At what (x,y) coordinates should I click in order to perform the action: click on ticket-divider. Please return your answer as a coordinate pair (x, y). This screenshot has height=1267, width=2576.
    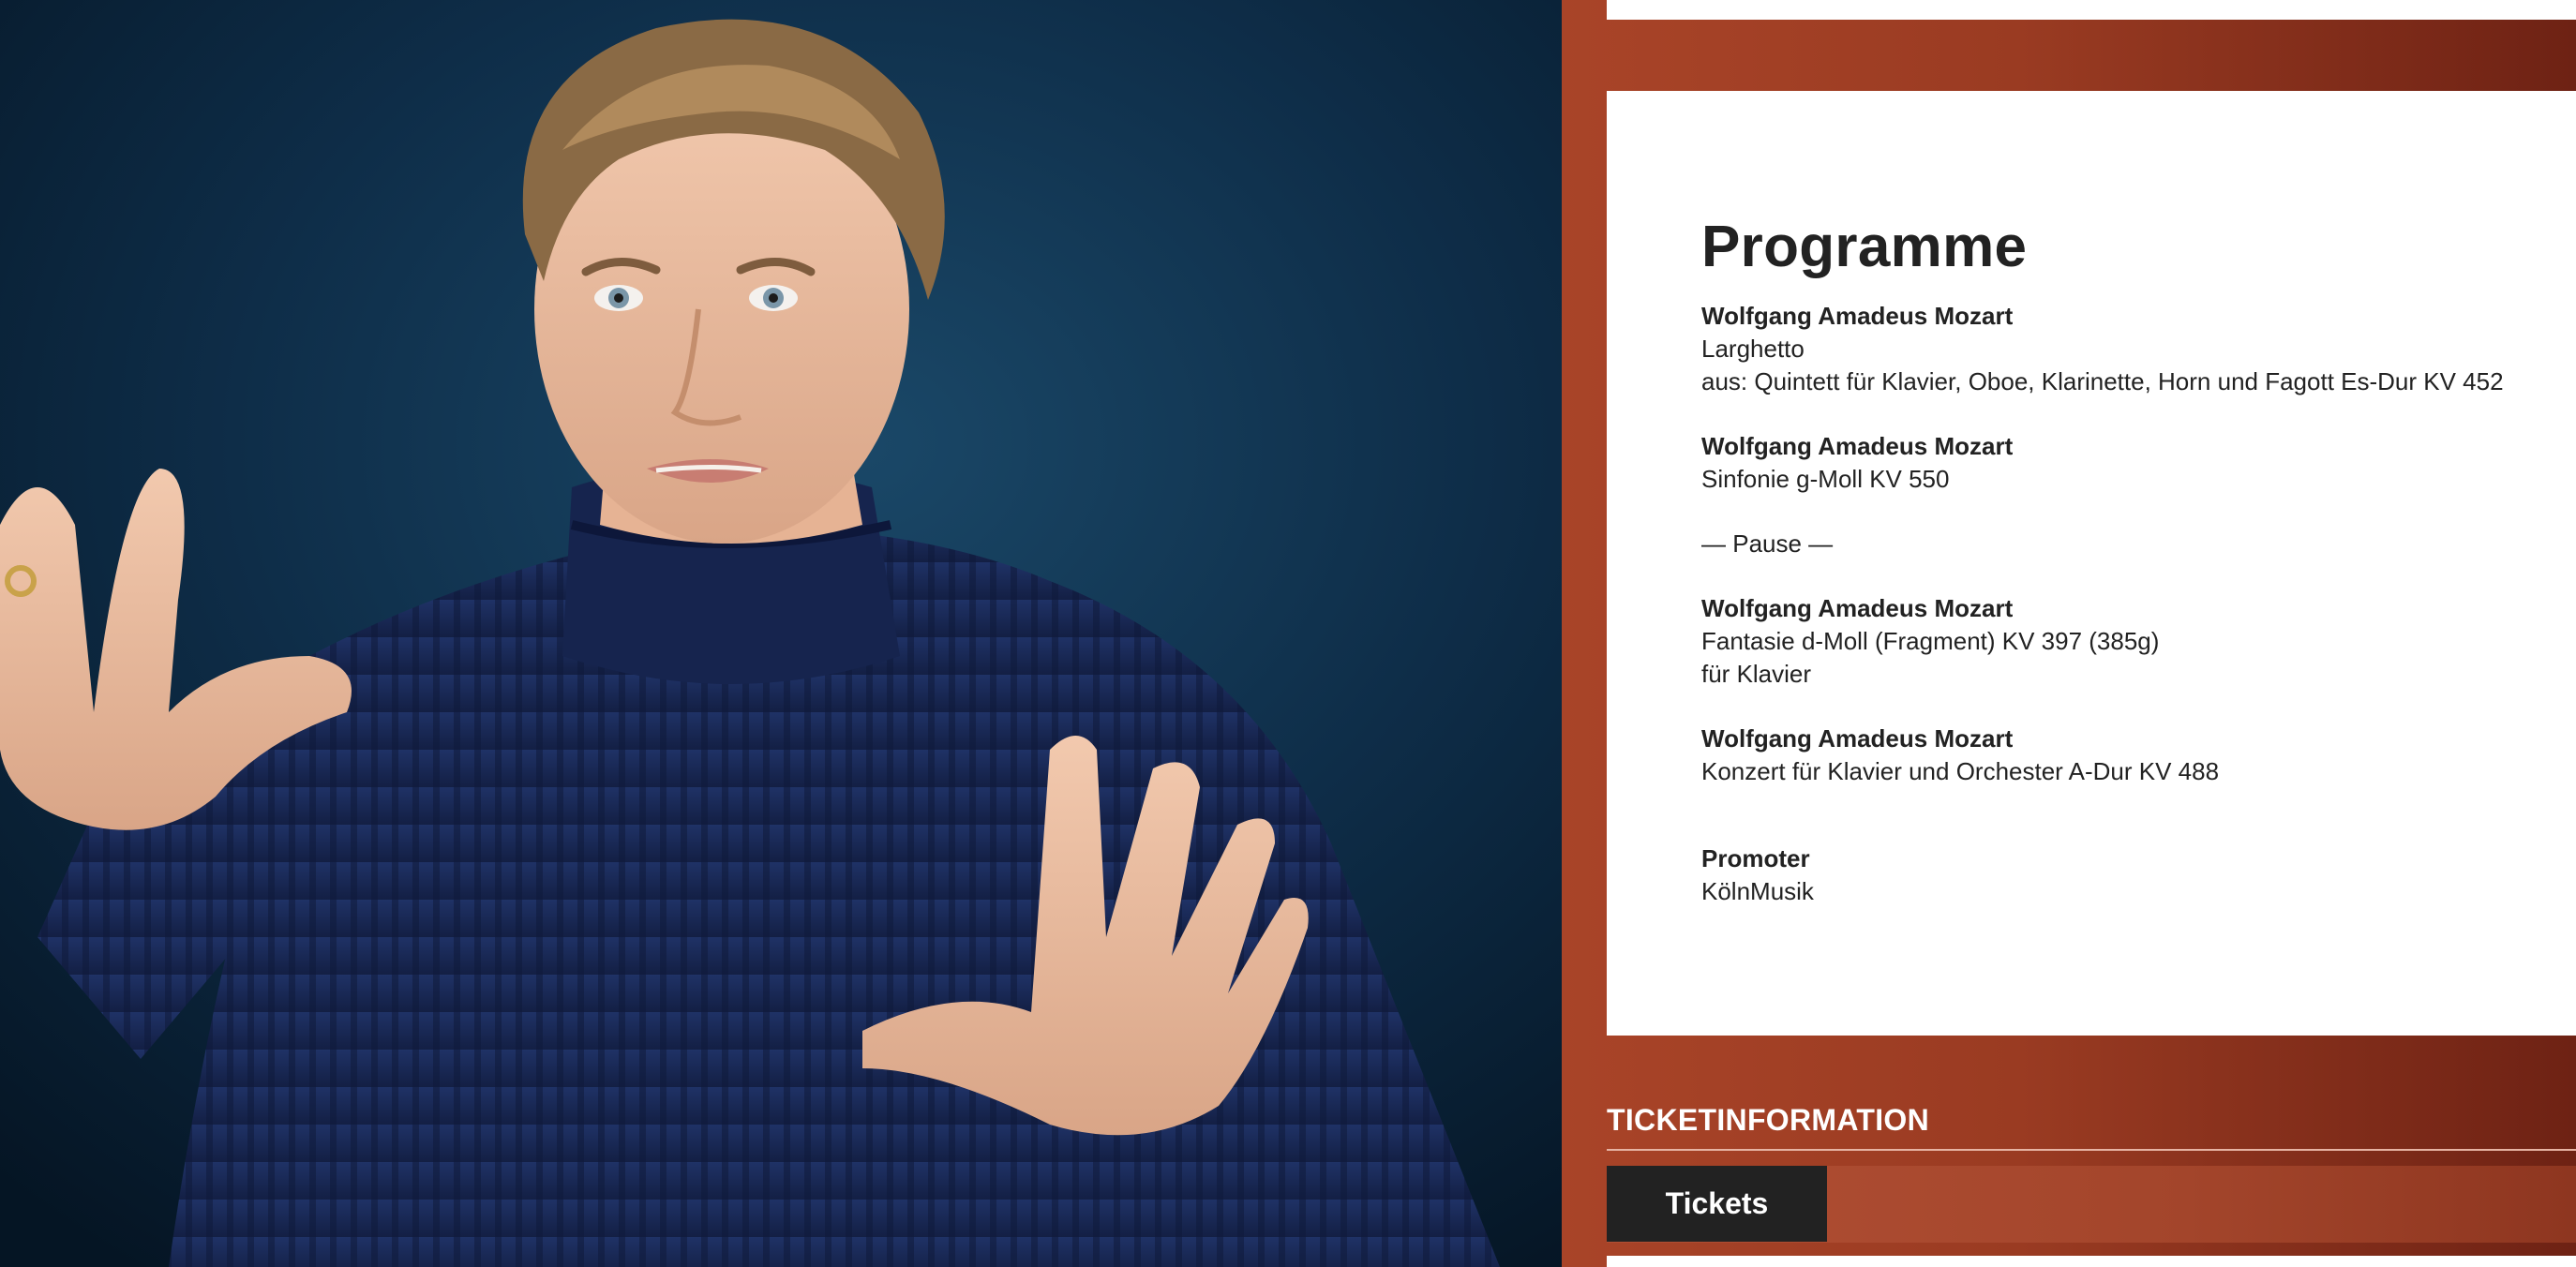
    Looking at the image, I should click on (2092, 1150).